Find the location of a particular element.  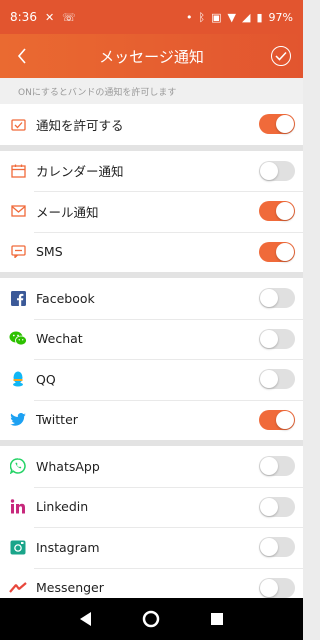

settings-section: 通知を許可する is located at coordinates (151, 124).